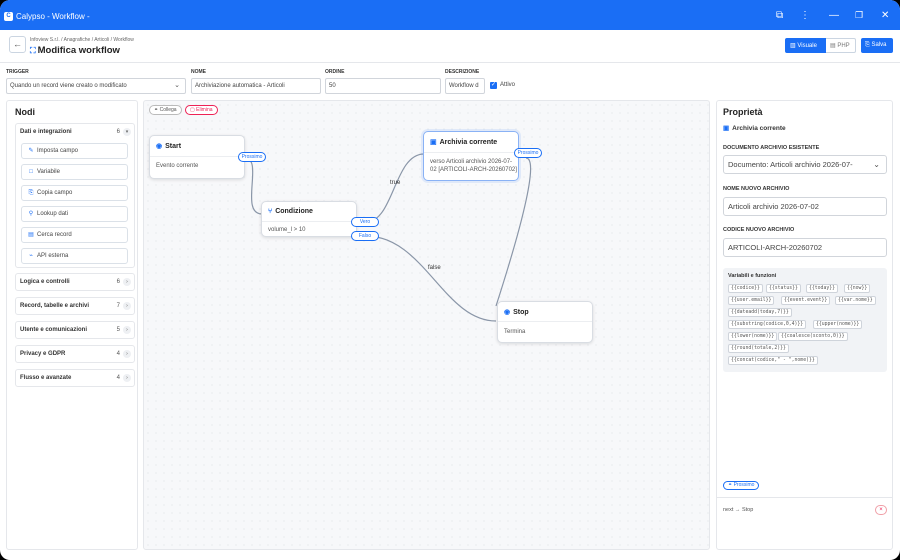  What do you see at coordinates (745, 288) in the screenshot?
I see `variable-tag: {{codice}}` at bounding box center [745, 288].